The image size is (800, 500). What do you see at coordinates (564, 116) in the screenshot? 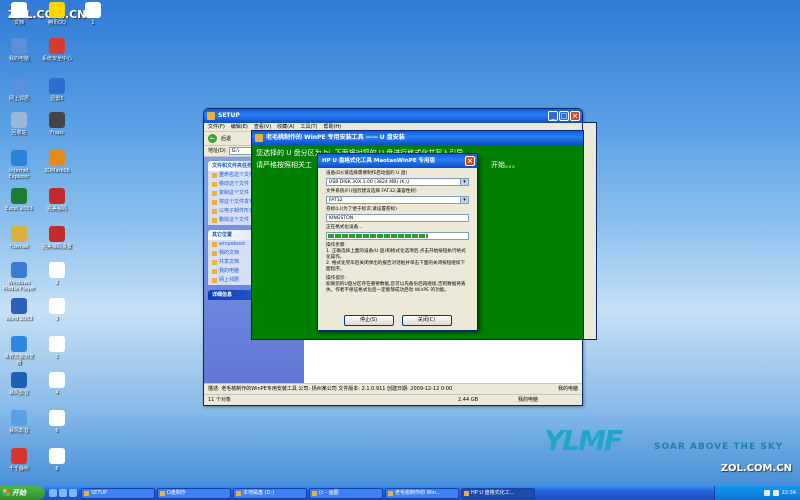
I see `maximize-button: □` at bounding box center [564, 116].